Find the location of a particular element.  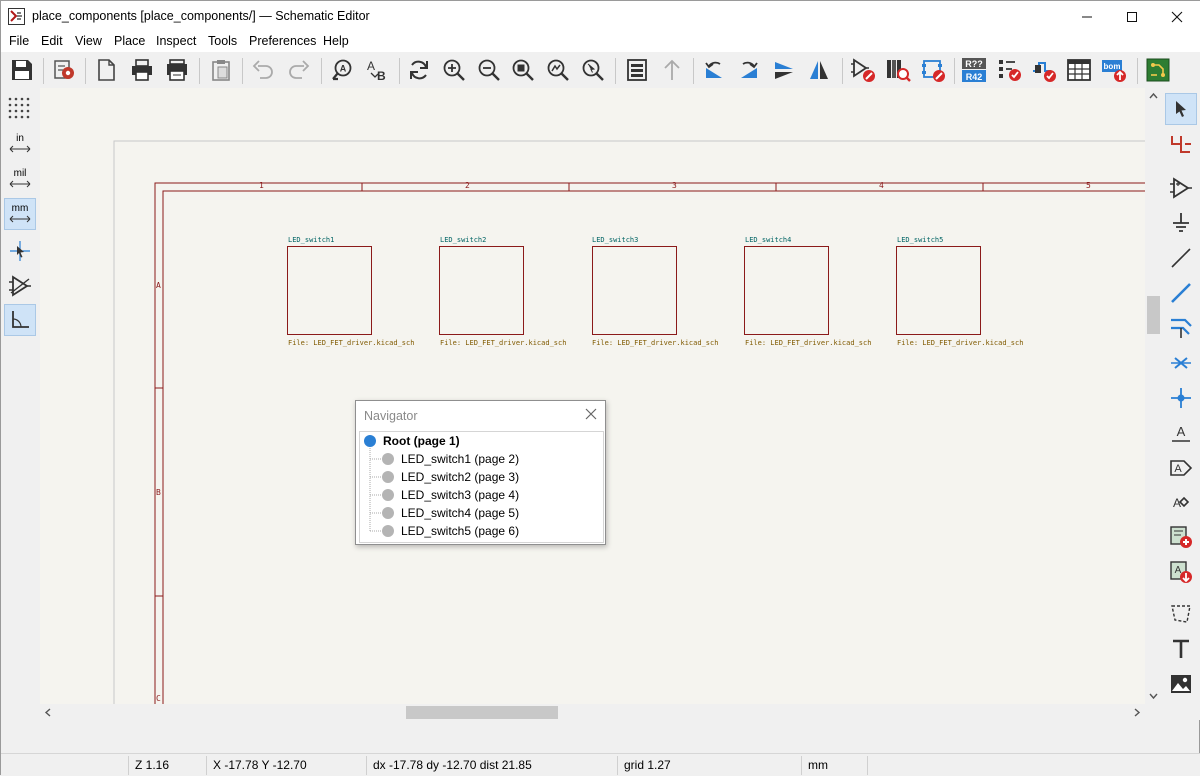

add-global-label-button: A is located at coordinates (1181, 468).